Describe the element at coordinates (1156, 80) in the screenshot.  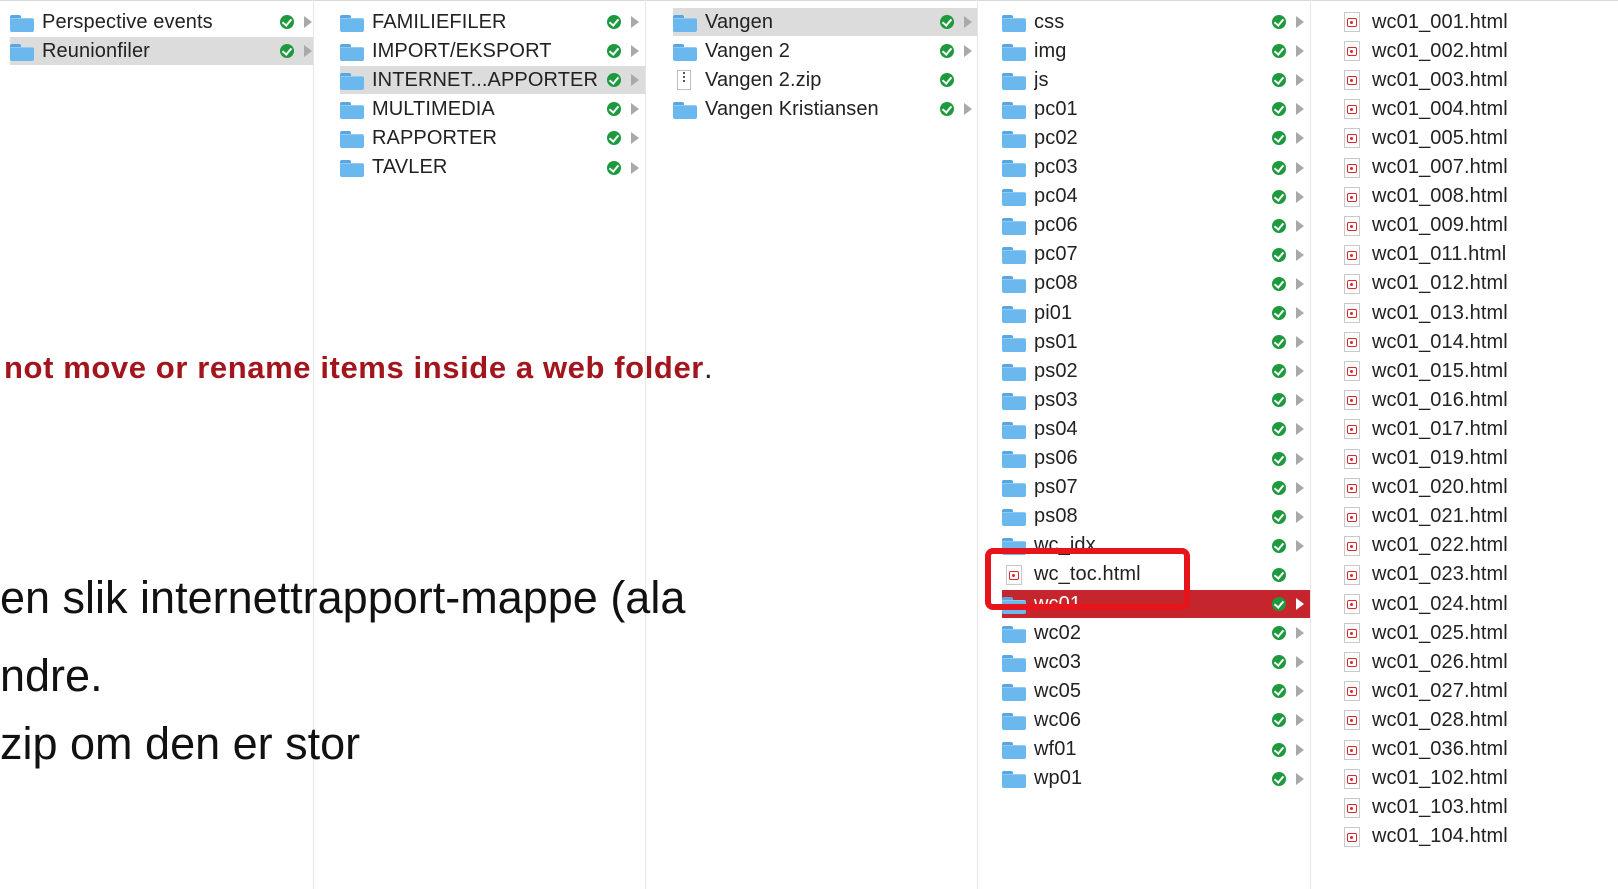
I see `folder-row: js` at that location.